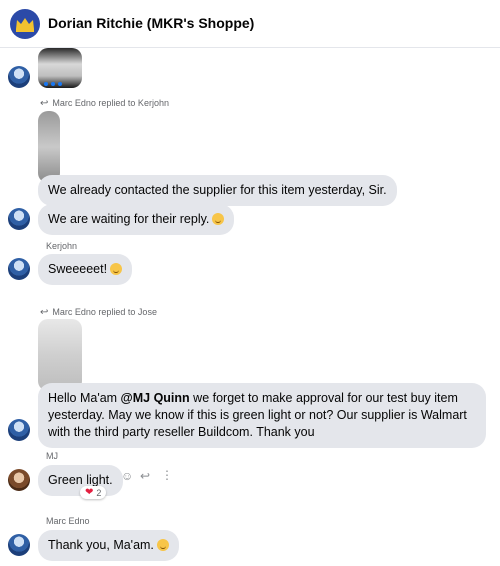 The image size is (500, 566). What do you see at coordinates (129, 219) in the screenshot?
I see `message-text: We are waiting for their reply.` at bounding box center [129, 219].